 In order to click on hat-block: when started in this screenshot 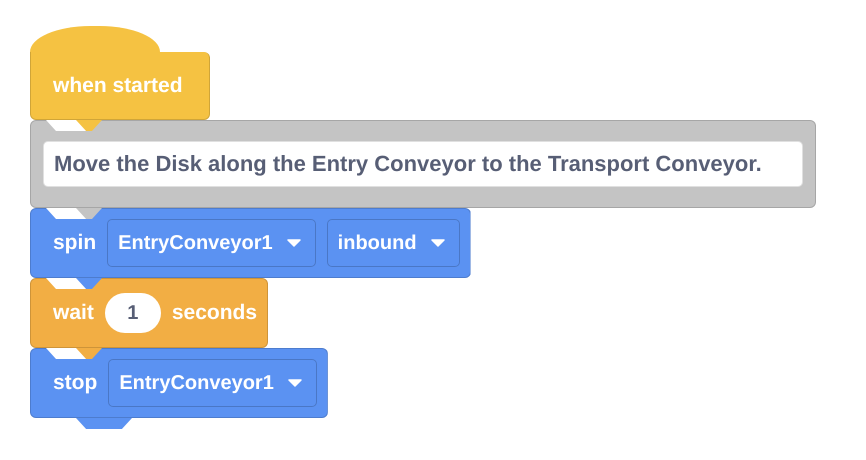, I will do `click(120, 86)`.